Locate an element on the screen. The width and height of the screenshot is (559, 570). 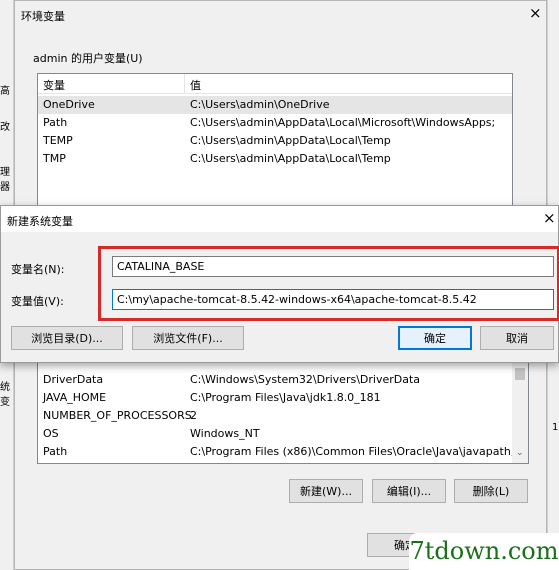
var-name: DriverData is located at coordinates (73, 379).